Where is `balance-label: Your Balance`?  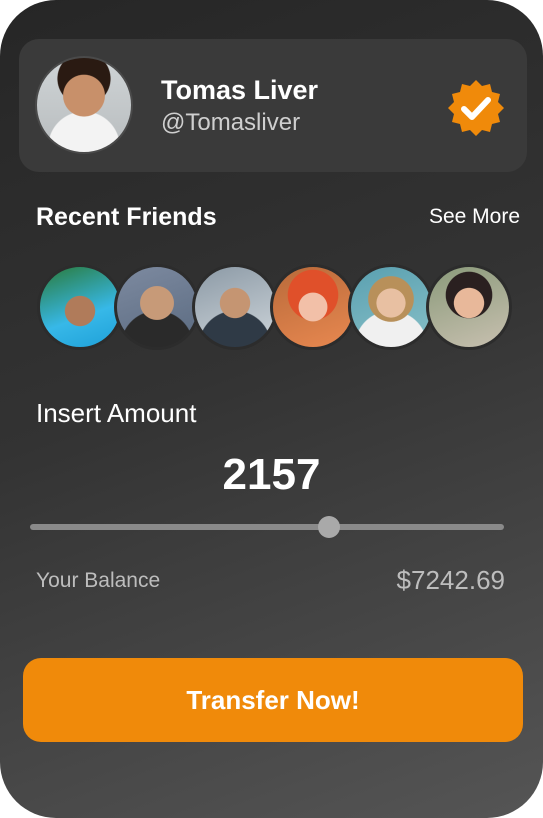
balance-label: Your Balance is located at coordinates (98, 580).